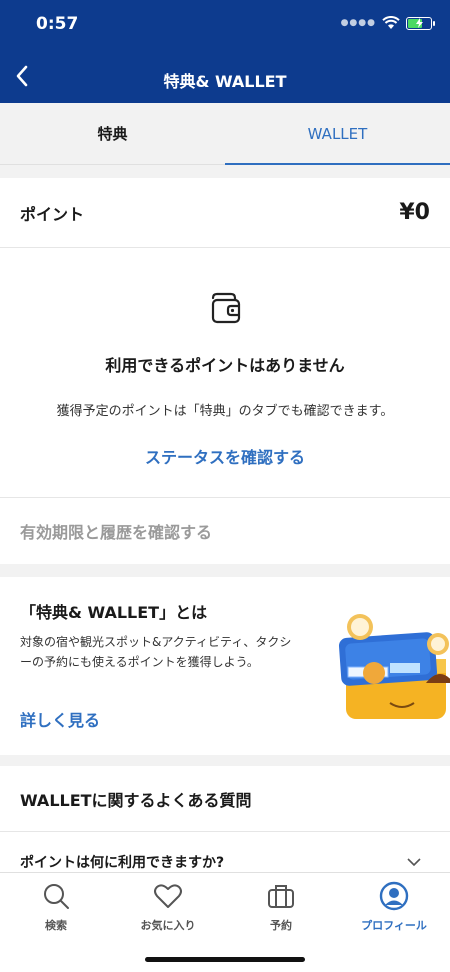  What do you see at coordinates (420, 23) in the screenshot?
I see `battery-icon` at bounding box center [420, 23].